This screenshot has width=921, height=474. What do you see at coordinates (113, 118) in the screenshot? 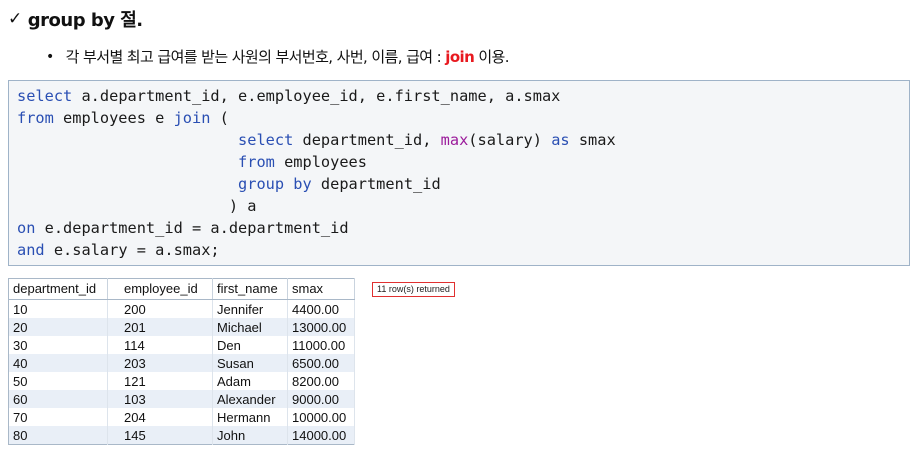
I see `code-text: employees e` at bounding box center [113, 118].